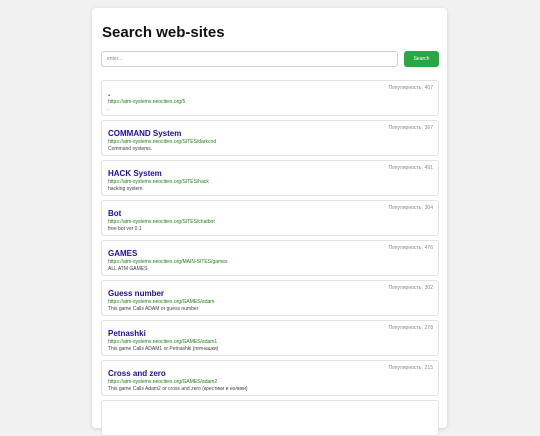  What do you see at coordinates (249, 59) in the screenshot?
I see `search-input` at bounding box center [249, 59].